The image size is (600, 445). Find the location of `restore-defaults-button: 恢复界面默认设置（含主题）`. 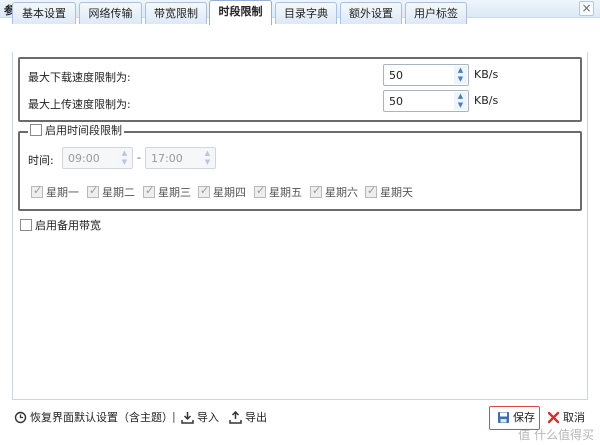

restore-defaults-button: 恢复界面默认设置（含主题） is located at coordinates (93, 418).